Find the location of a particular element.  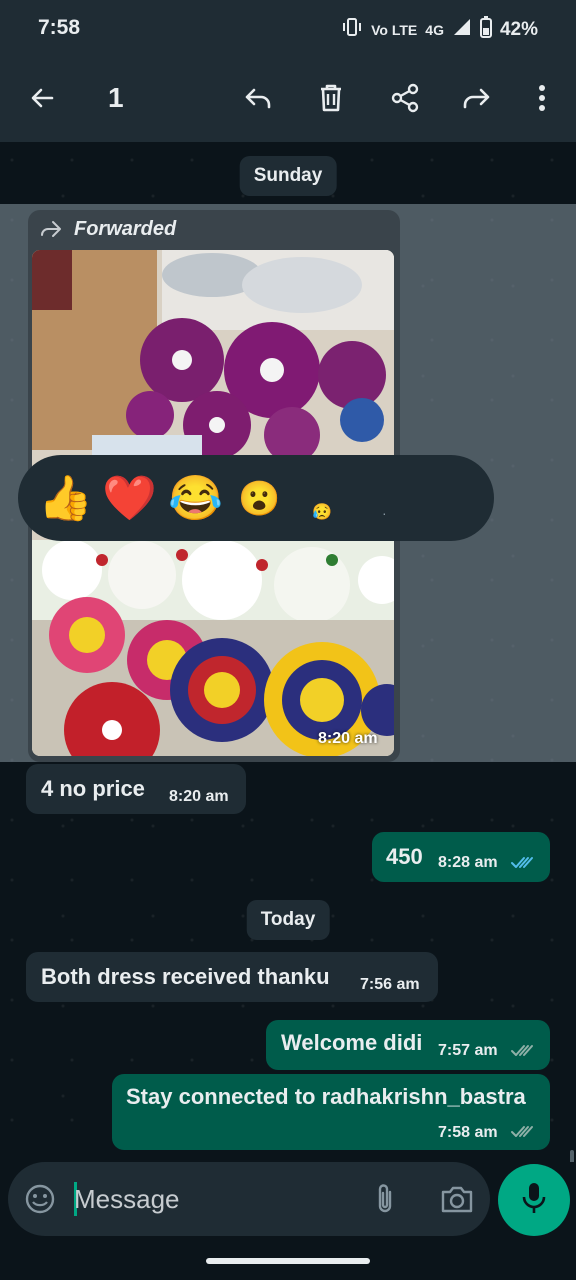

status-time: 7:58 is located at coordinates (59, 27).